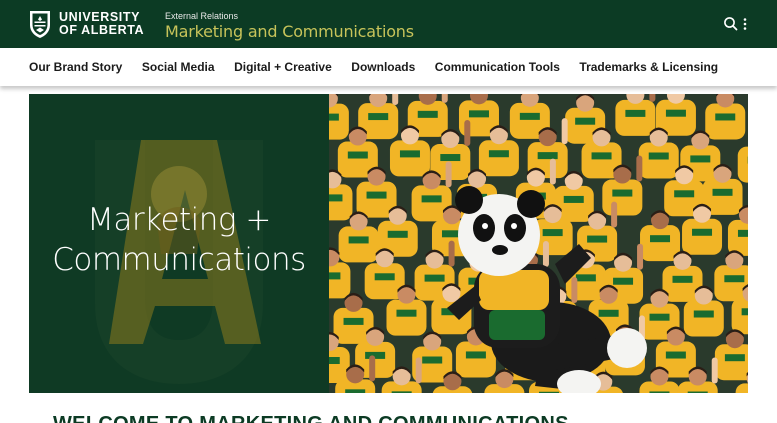 This screenshot has width=777, height=423. What do you see at coordinates (283, 67) in the screenshot?
I see `nav-digital-creative: Digital + Creative` at bounding box center [283, 67].